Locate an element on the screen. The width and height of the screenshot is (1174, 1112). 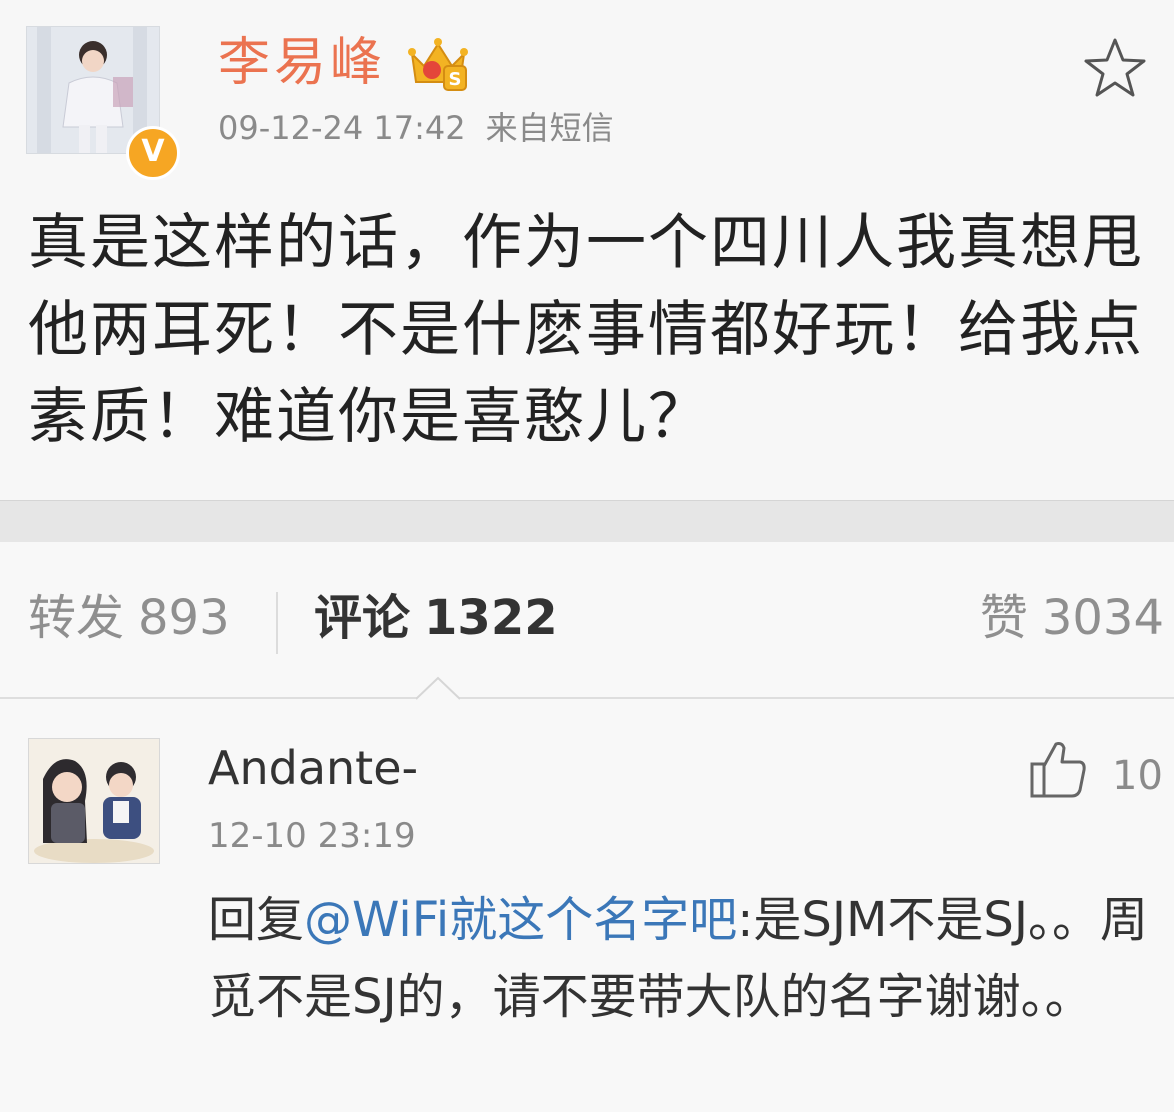
like-tab: 赞 3034 is located at coordinates (1072, 618).